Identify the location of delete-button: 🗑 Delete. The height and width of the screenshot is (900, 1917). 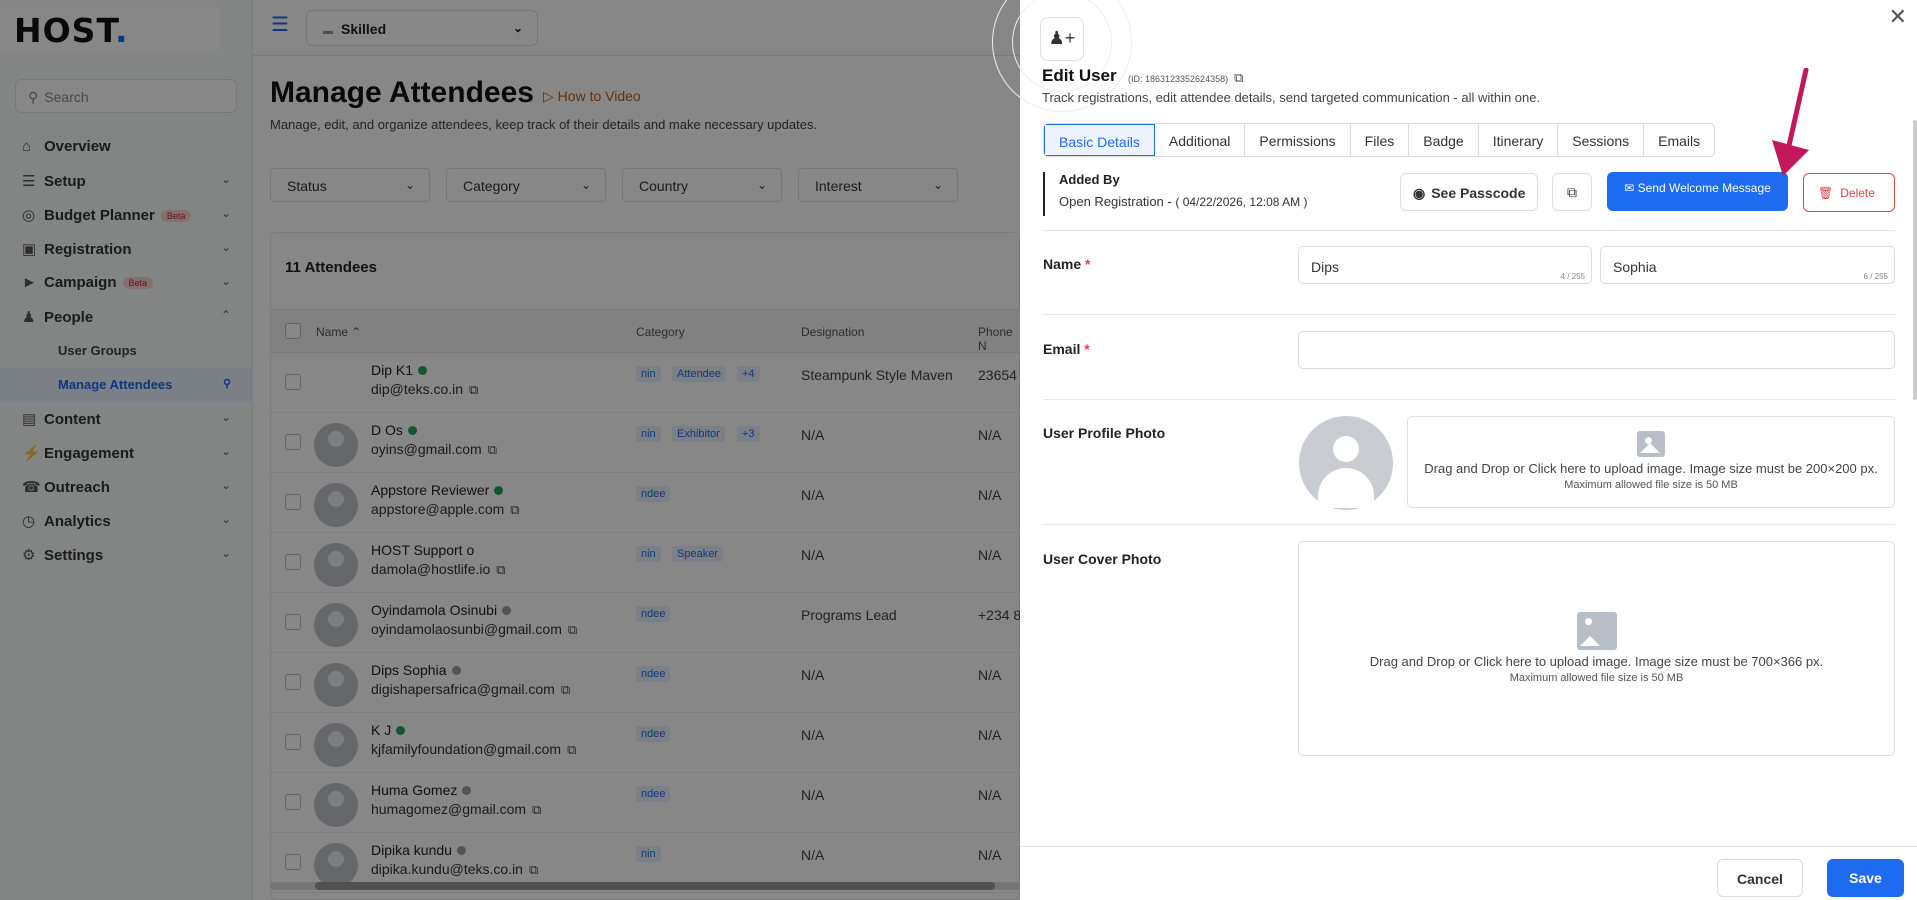
(1849, 192).